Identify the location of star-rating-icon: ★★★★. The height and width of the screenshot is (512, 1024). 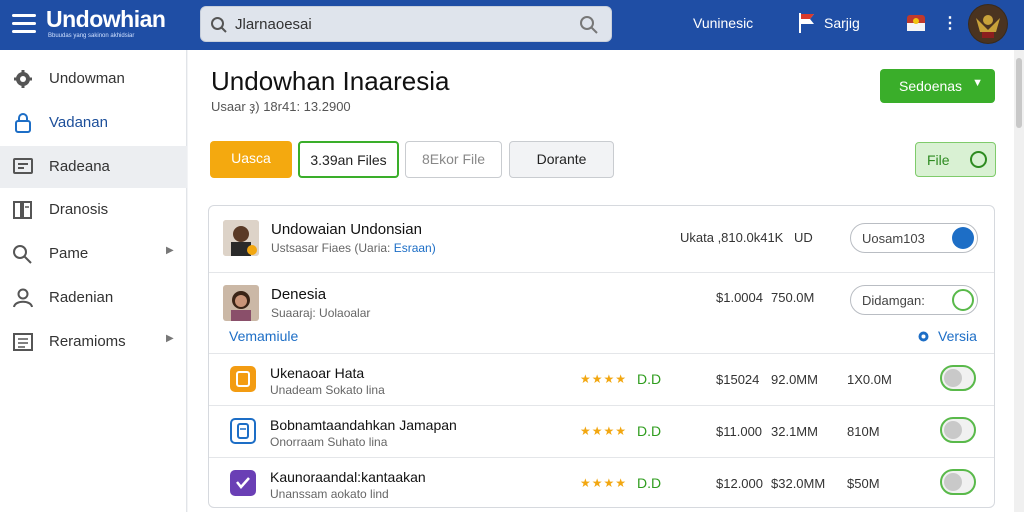
(604, 431).